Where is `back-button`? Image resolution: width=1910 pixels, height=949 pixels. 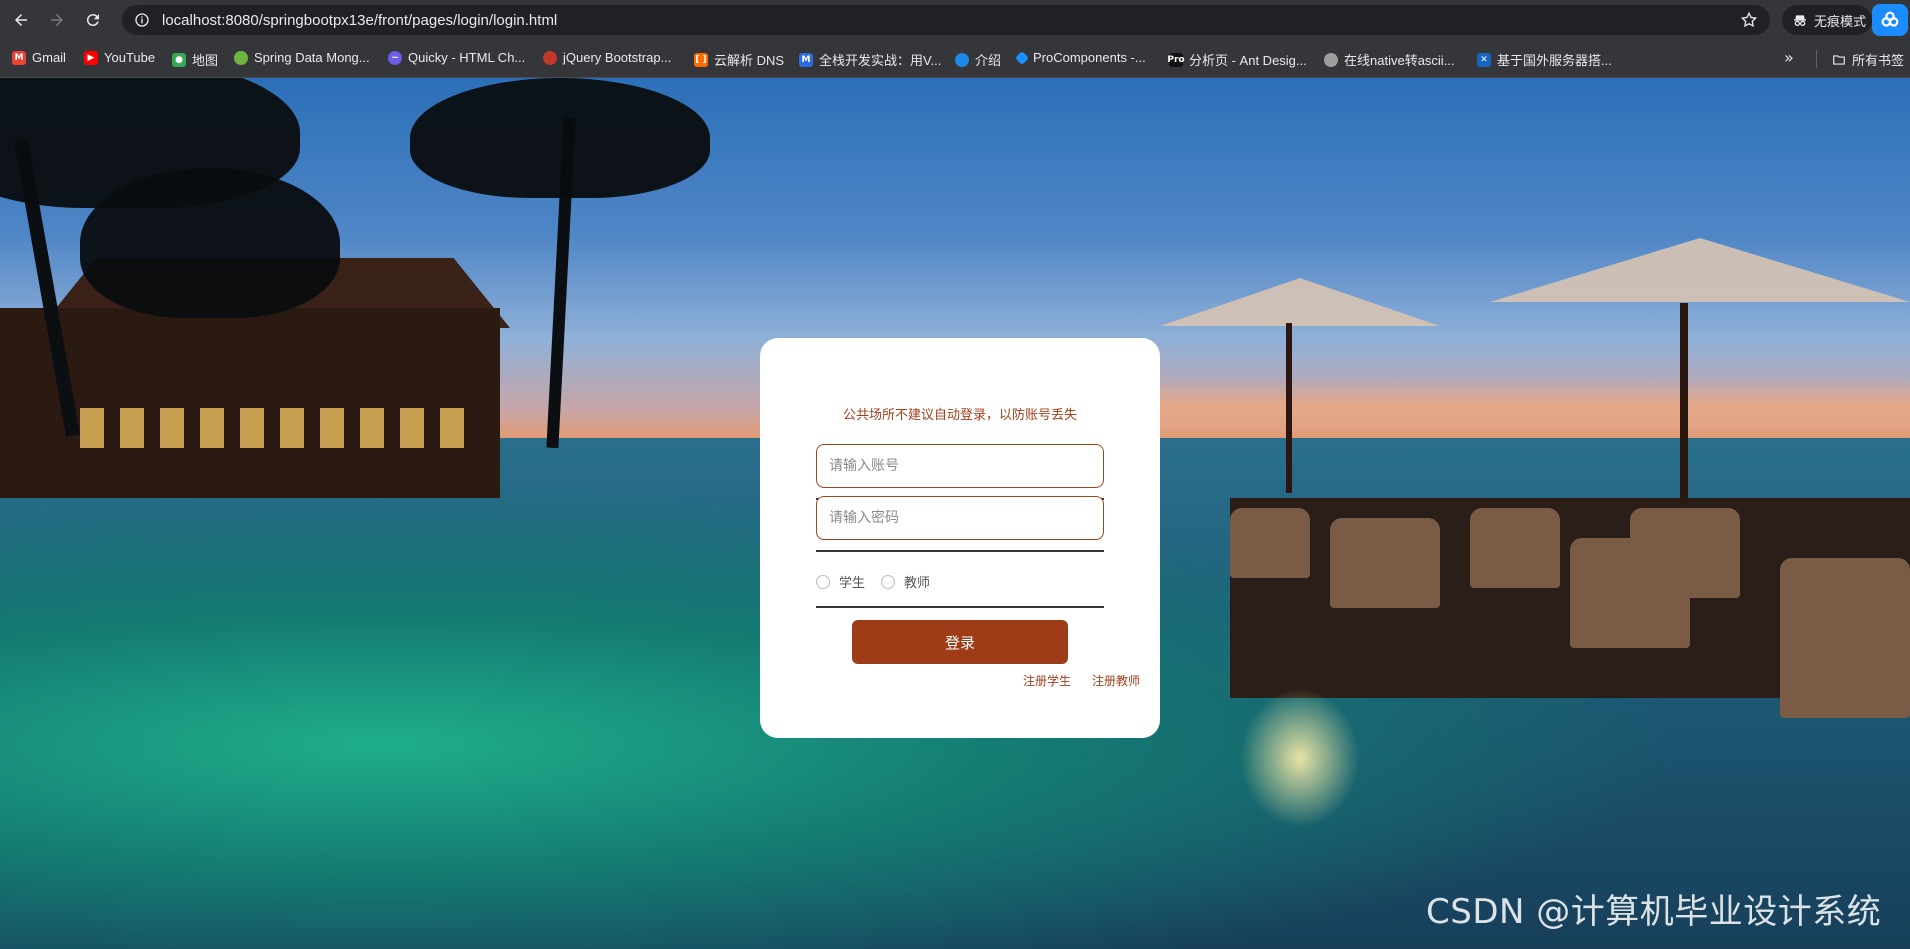 back-button is located at coordinates (21, 20).